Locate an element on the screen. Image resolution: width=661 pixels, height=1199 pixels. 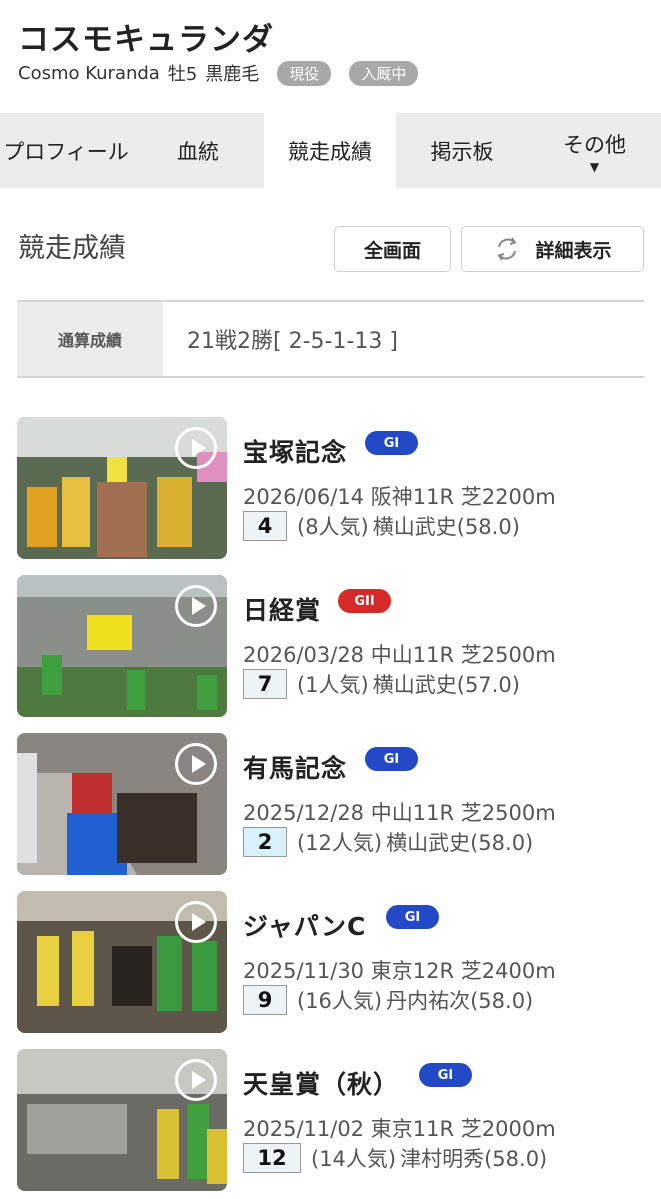
tab-label: プロフィール is located at coordinates (66, 151).